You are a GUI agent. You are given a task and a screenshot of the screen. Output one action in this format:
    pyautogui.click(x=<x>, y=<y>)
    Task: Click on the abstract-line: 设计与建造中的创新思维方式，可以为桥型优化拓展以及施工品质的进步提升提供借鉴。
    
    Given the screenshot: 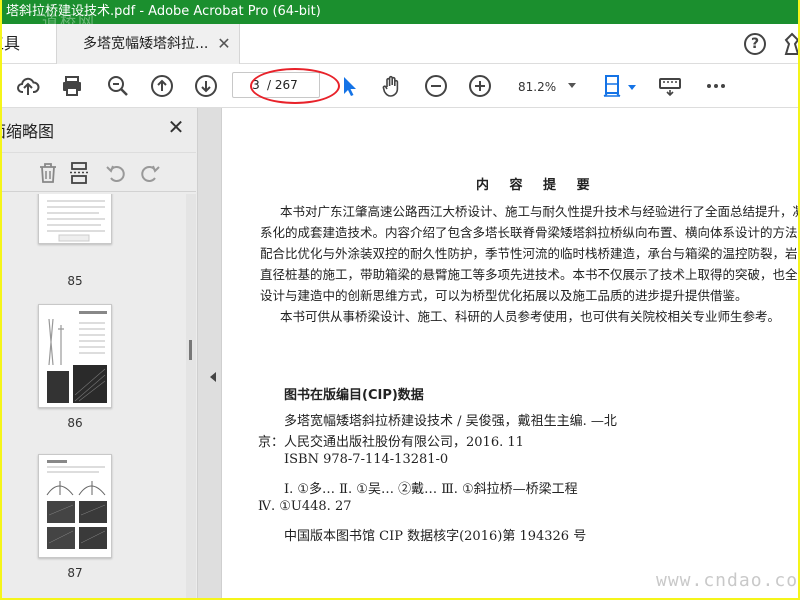 What is the action you would take?
    pyautogui.click(x=504, y=295)
    